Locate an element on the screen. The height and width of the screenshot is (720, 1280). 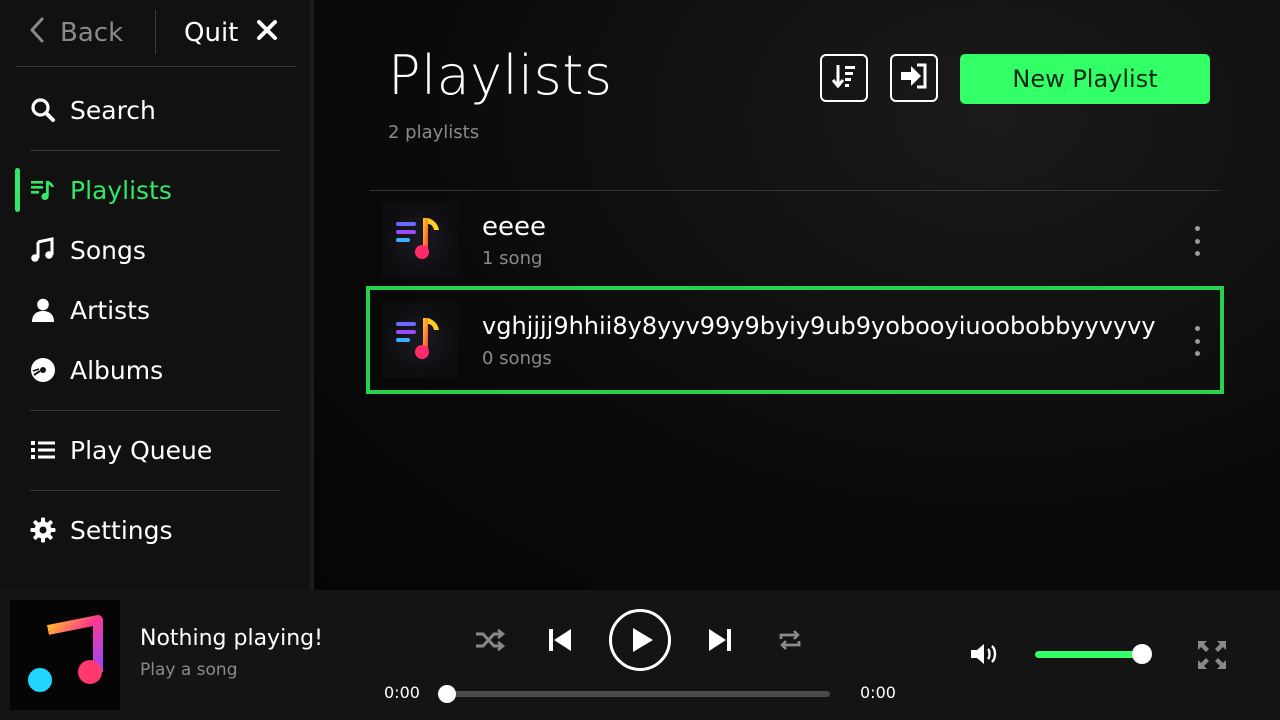
playlist-row: eeee 1 song is located at coordinates (795, 240).